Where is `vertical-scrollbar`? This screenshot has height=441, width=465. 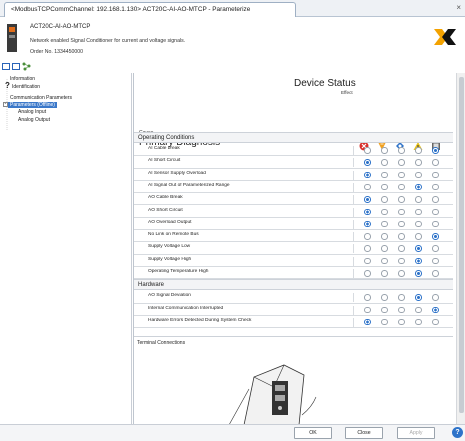 vertical-scrollbar is located at coordinates (460, 248).